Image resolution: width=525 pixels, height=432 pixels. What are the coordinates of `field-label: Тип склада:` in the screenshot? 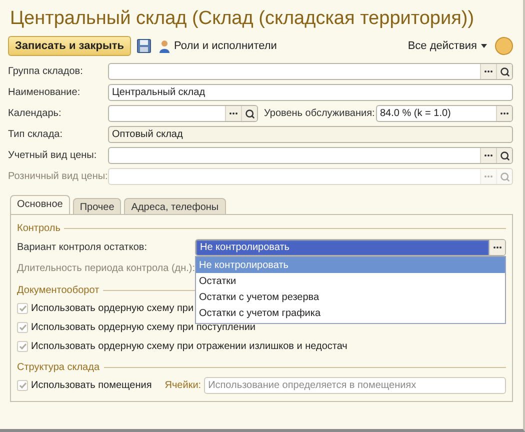 It's located at (36, 134).